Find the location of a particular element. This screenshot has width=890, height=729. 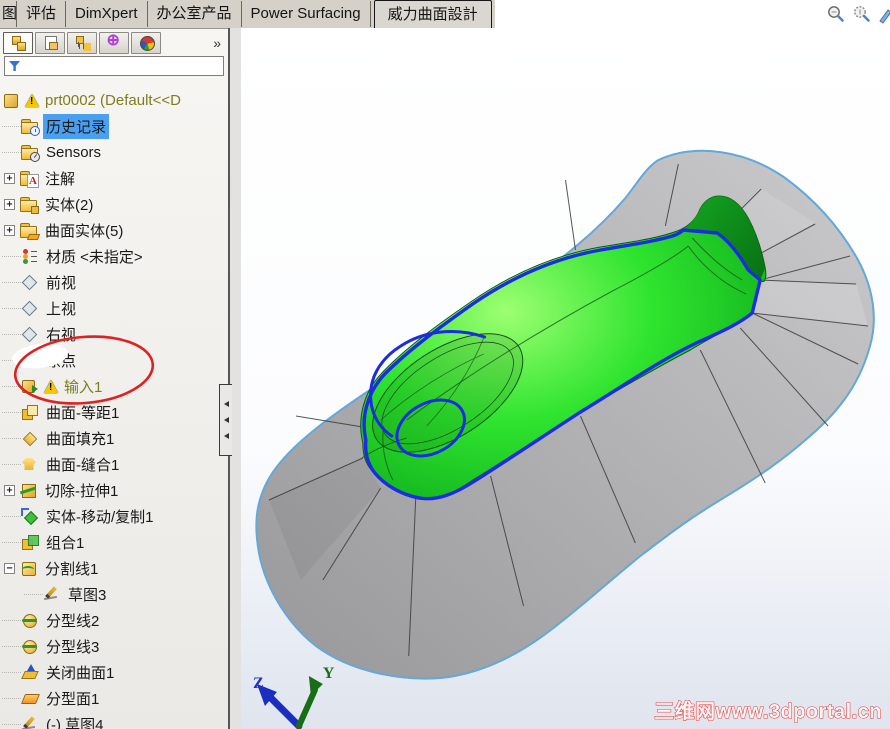

surface-knit-icon is located at coordinates (29, 464).